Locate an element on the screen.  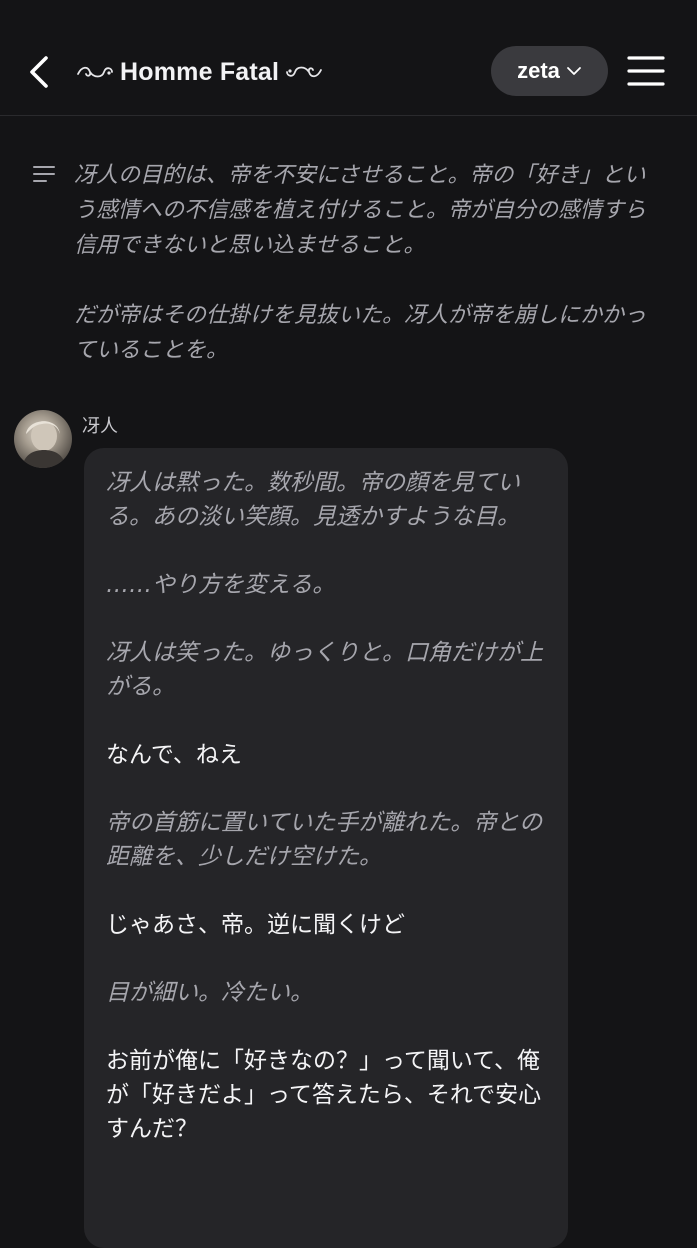
hamburger-menu-icon is located at coordinates (646, 71).